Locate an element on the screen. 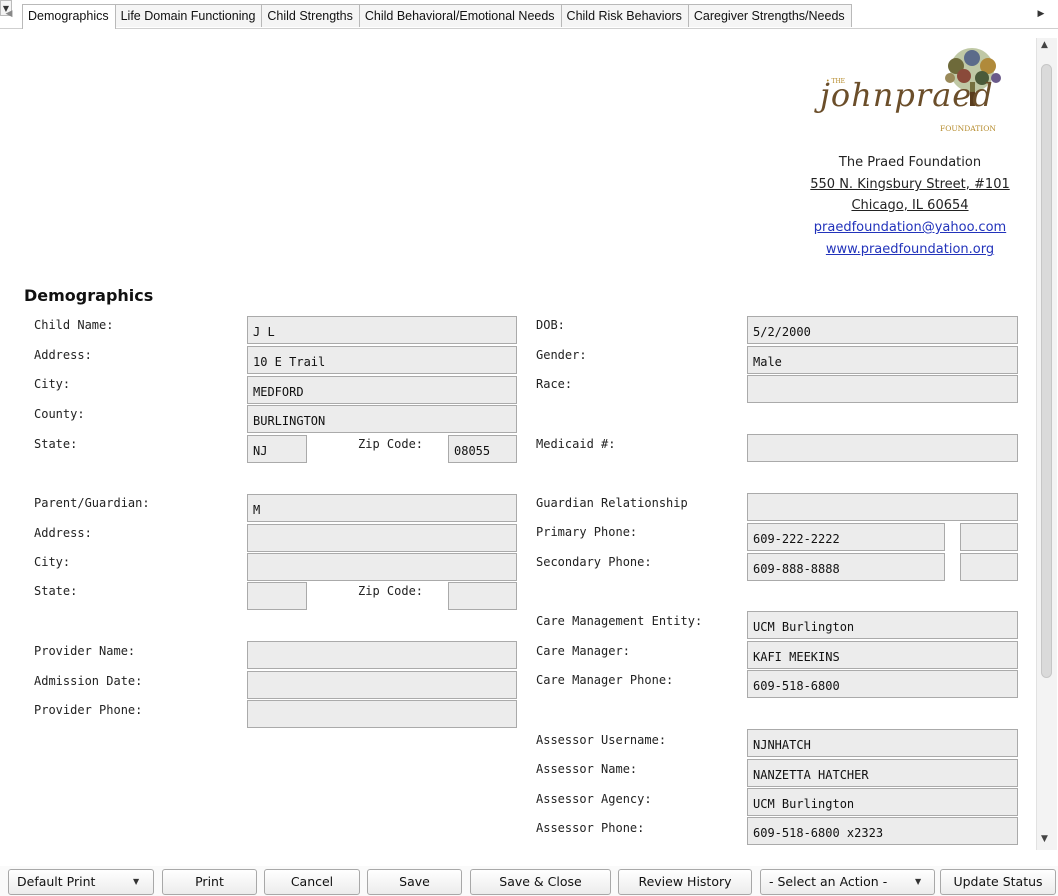 This screenshot has height=896, width=1058. race-label: Race: is located at coordinates (554, 384).